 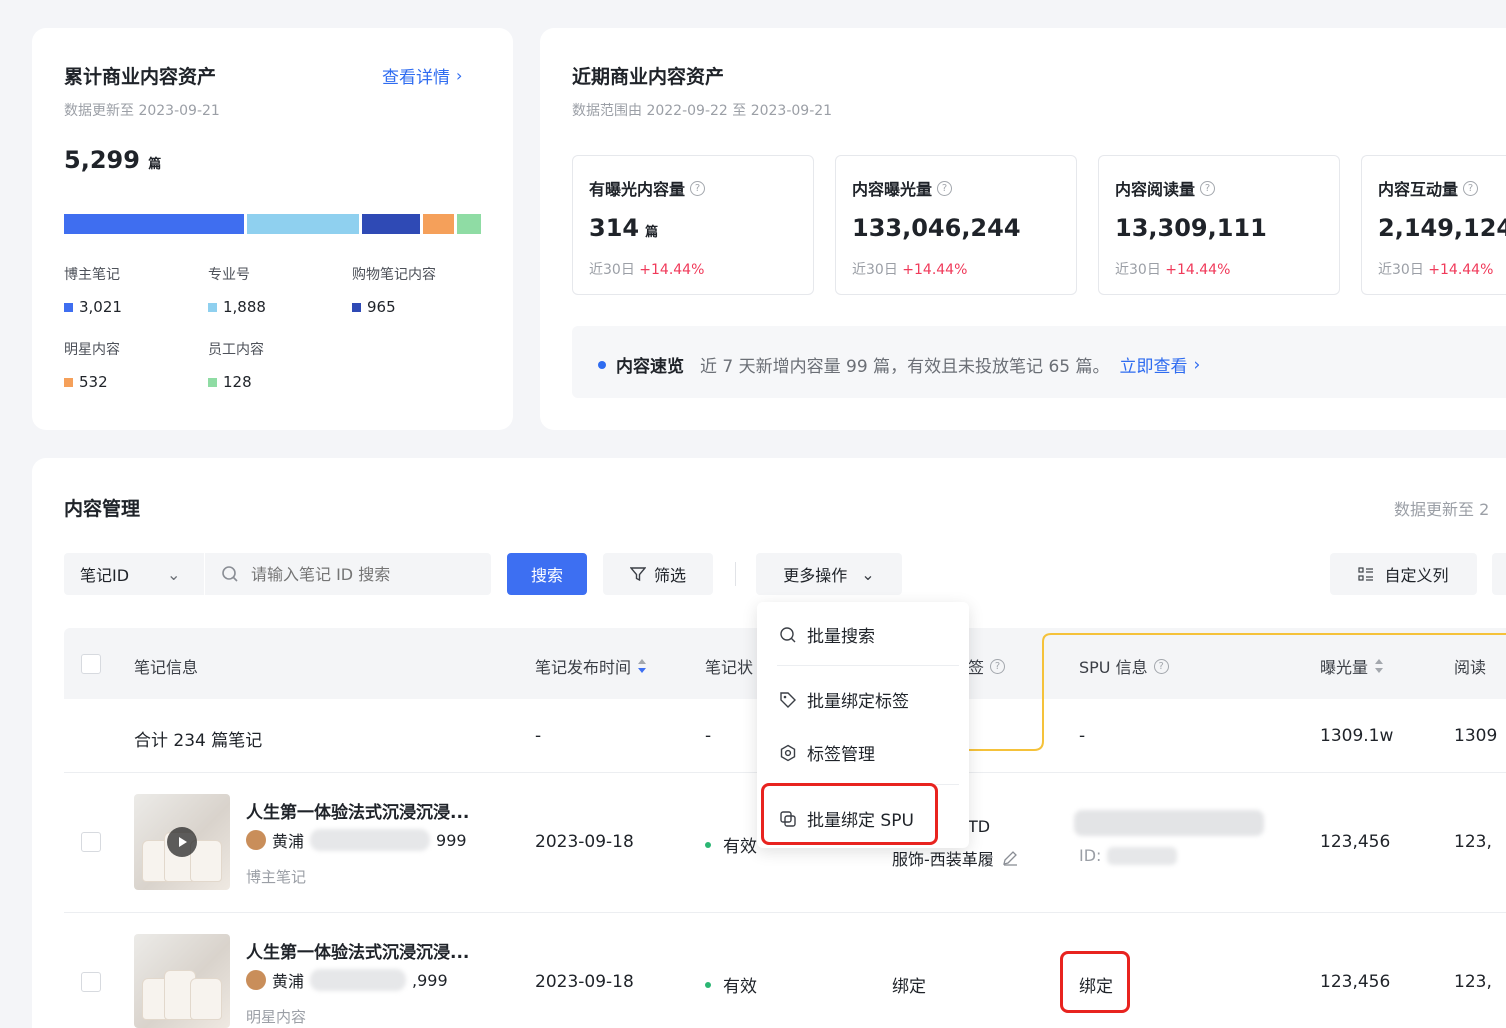 What do you see at coordinates (584, 982) in the screenshot?
I see `publish-date: 2023-09-18` at bounding box center [584, 982].